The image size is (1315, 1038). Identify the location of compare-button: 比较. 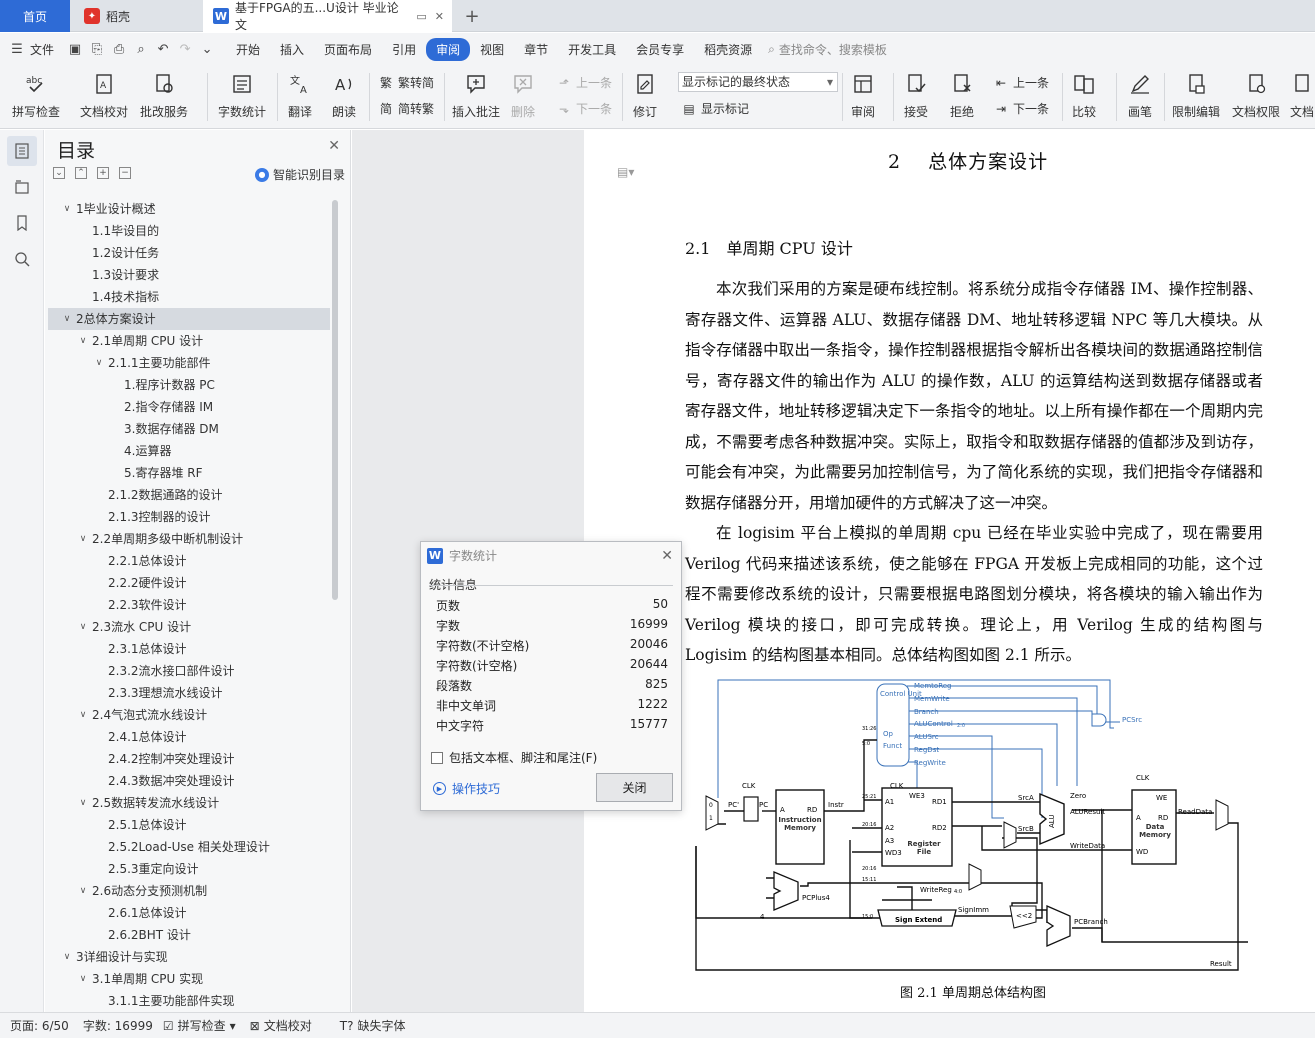
(1084, 94).